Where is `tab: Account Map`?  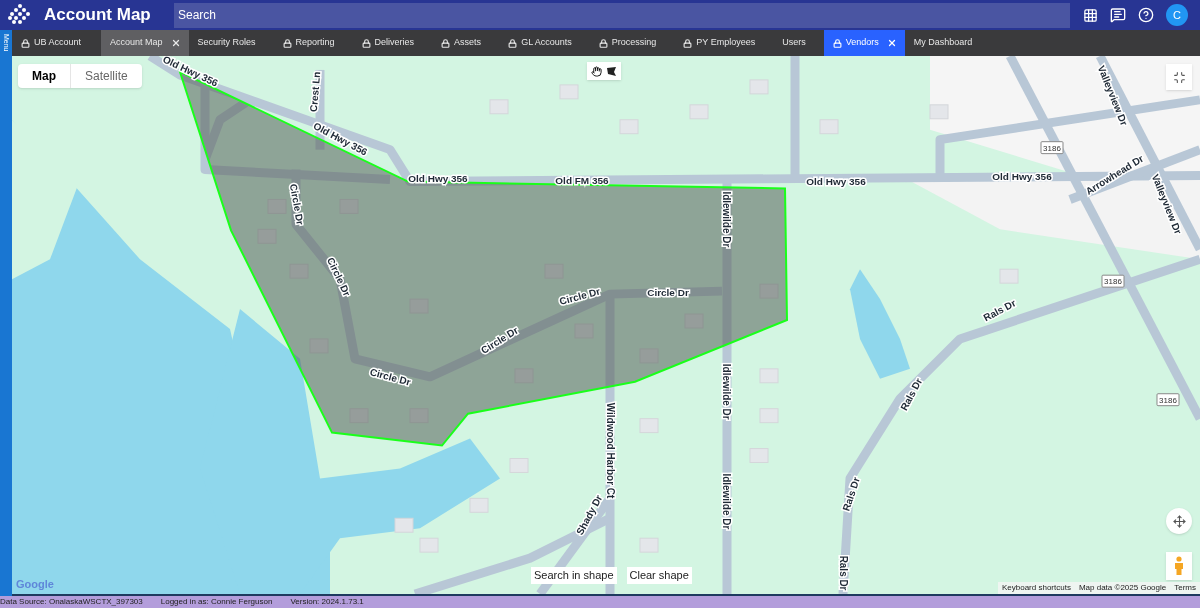 tab: Account Map is located at coordinates (145, 43).